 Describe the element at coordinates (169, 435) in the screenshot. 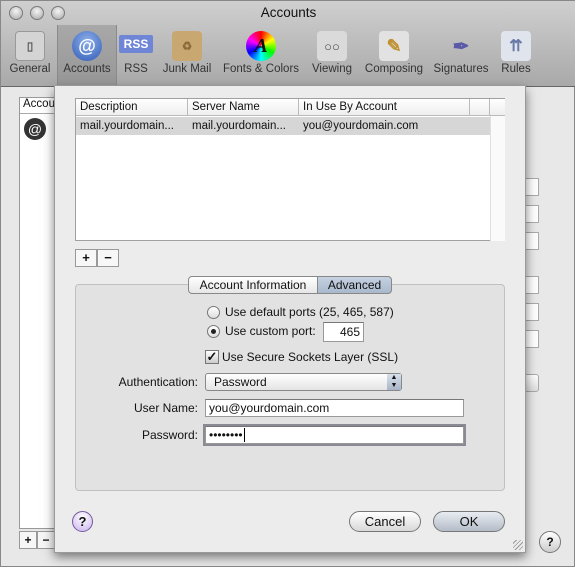

I see `password-label: Password:` at that location.